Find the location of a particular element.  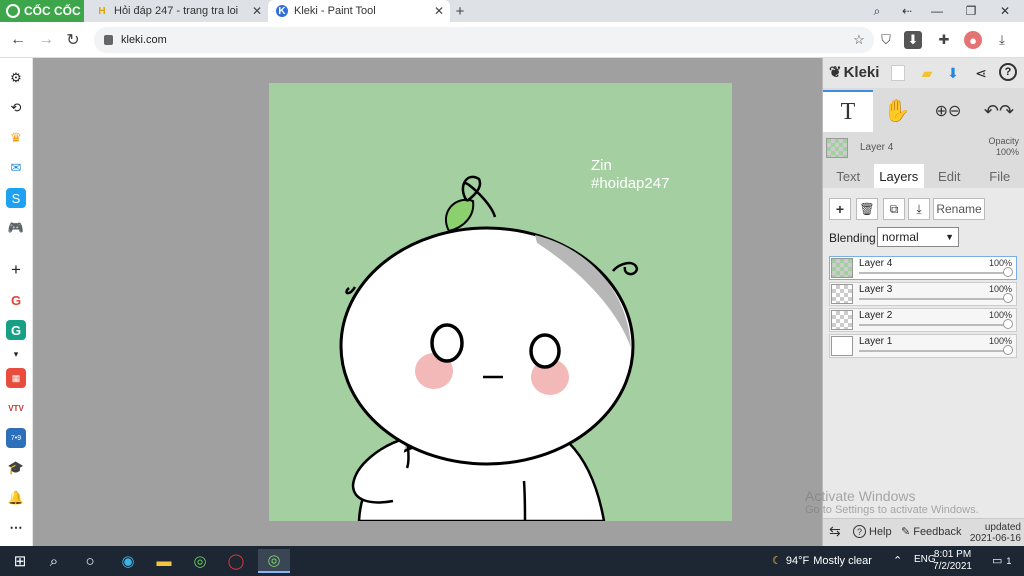

skype-icon: S is located at coordinates (16, 198).